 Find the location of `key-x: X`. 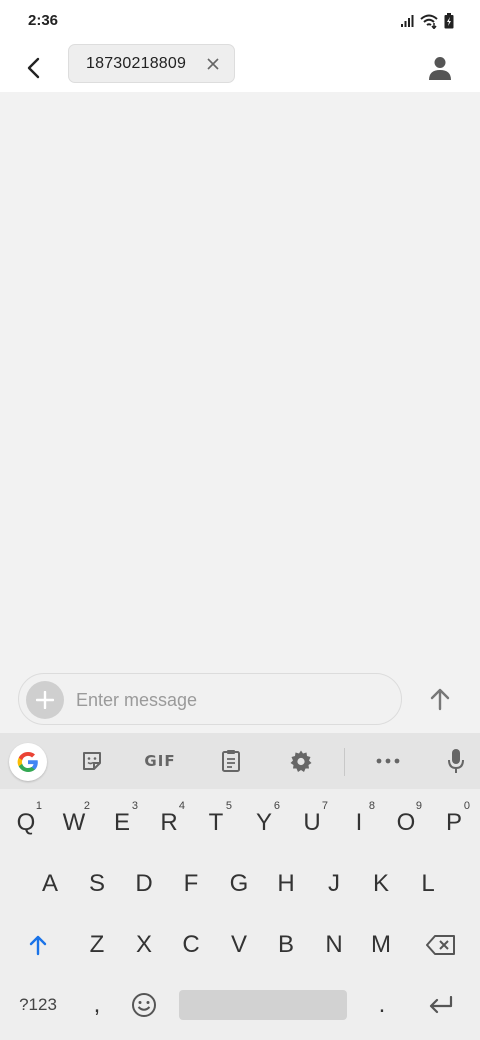

key-x: X is located at coordinates (144, 945).